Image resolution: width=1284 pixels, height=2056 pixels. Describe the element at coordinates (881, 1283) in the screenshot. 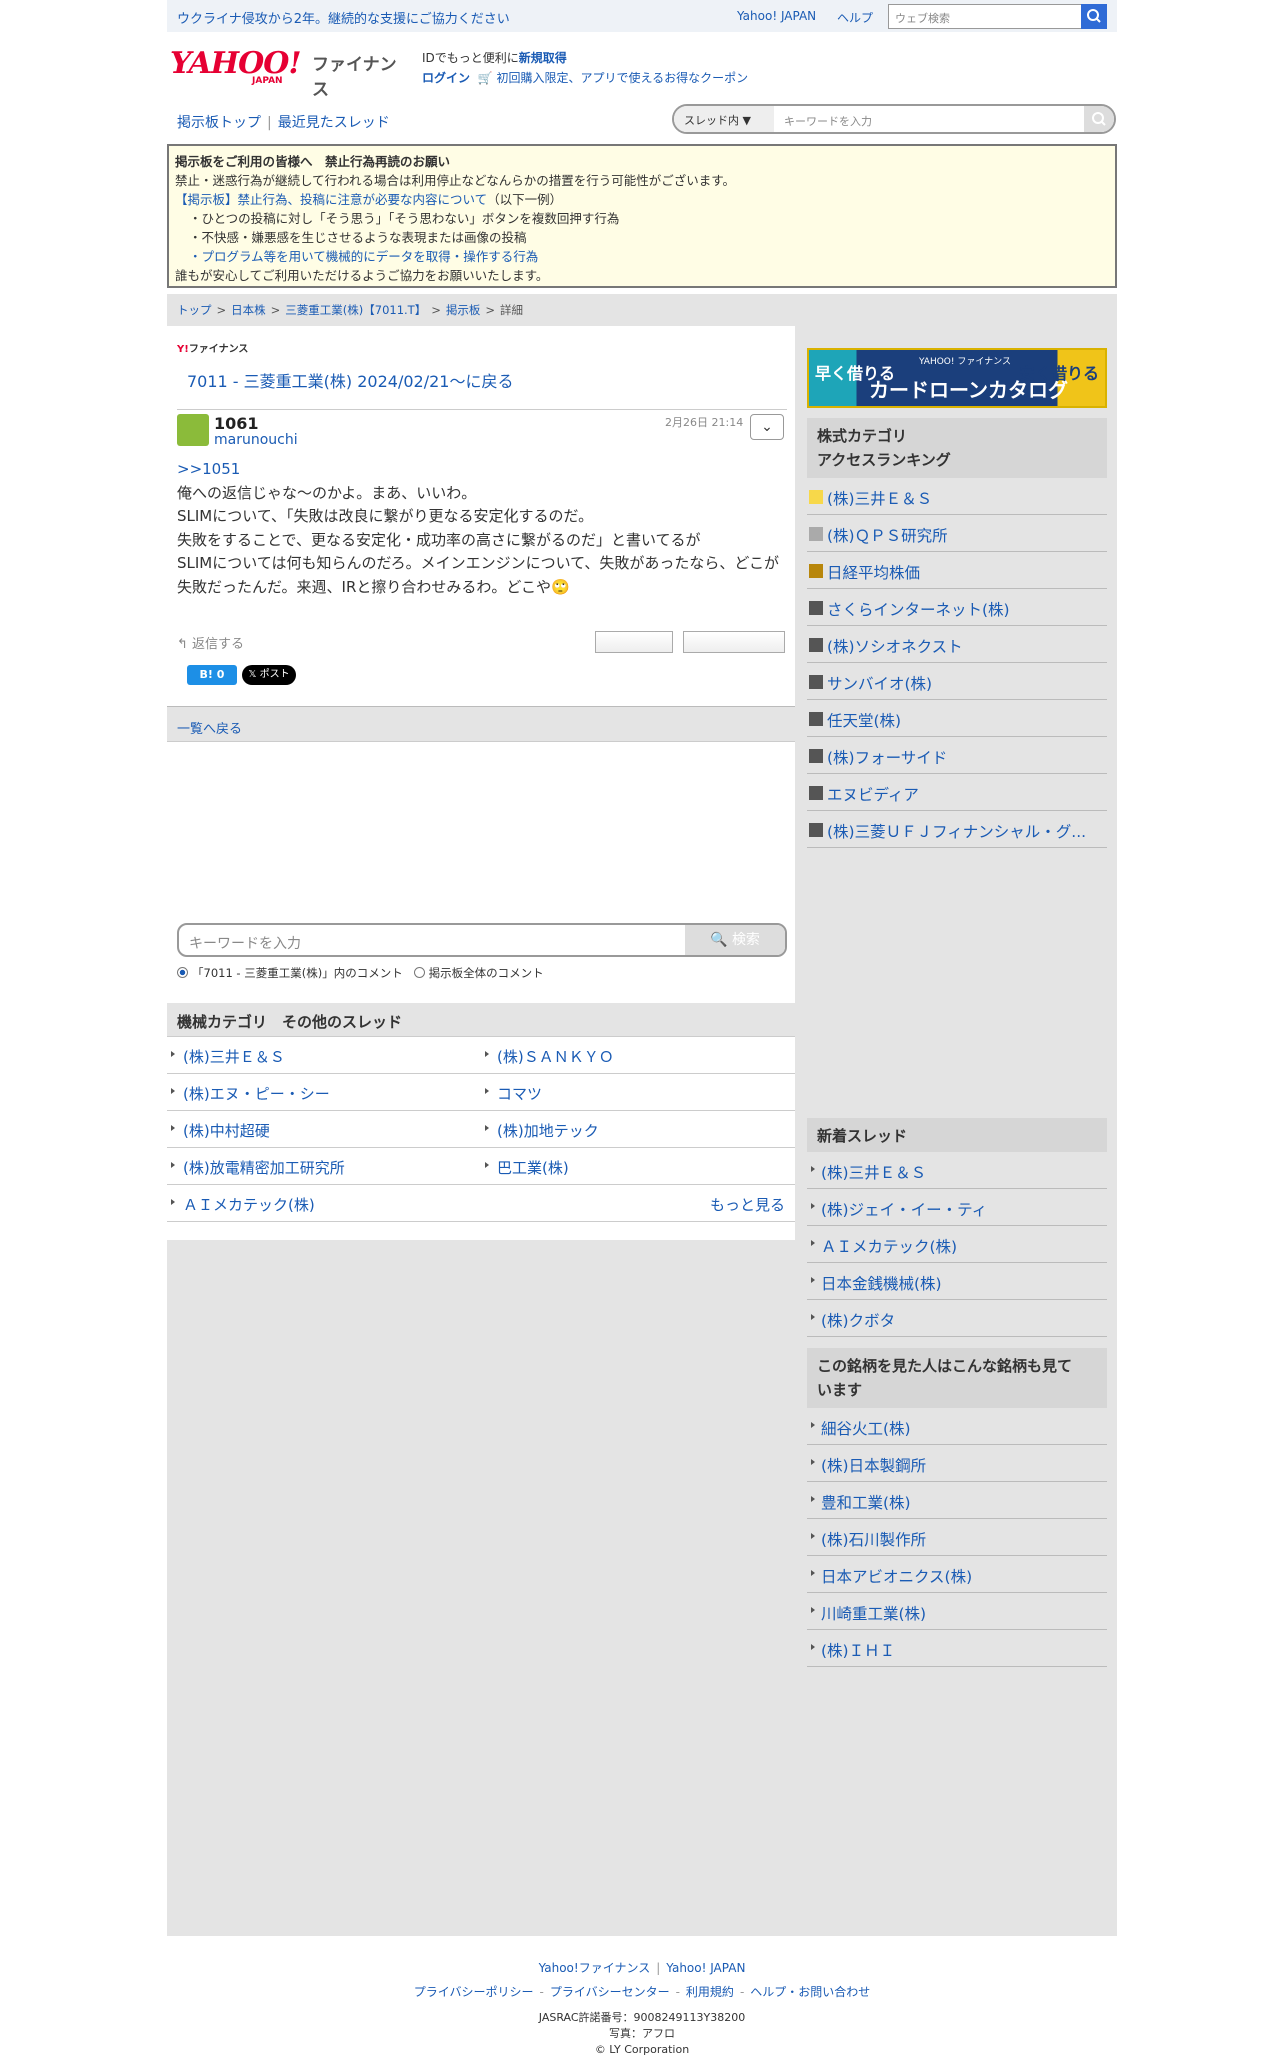

I see `new-threads-link: 日本金銭機械(株)` at that location.